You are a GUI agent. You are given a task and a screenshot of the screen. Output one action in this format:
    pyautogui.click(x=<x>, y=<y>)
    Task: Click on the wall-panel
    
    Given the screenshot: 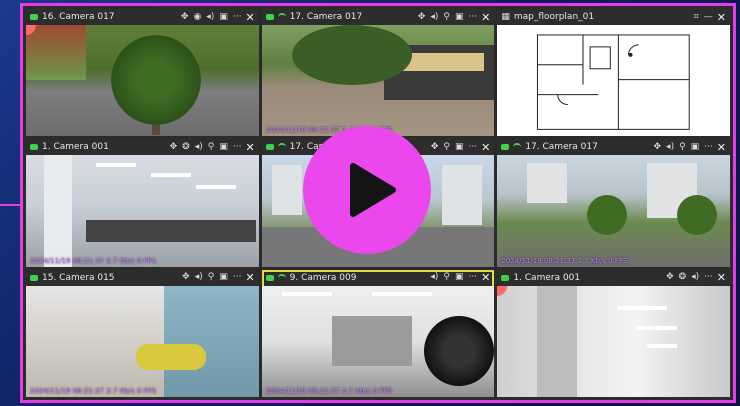 What is the action you would take?
    pyautogui.click(x=557, y=341)
    